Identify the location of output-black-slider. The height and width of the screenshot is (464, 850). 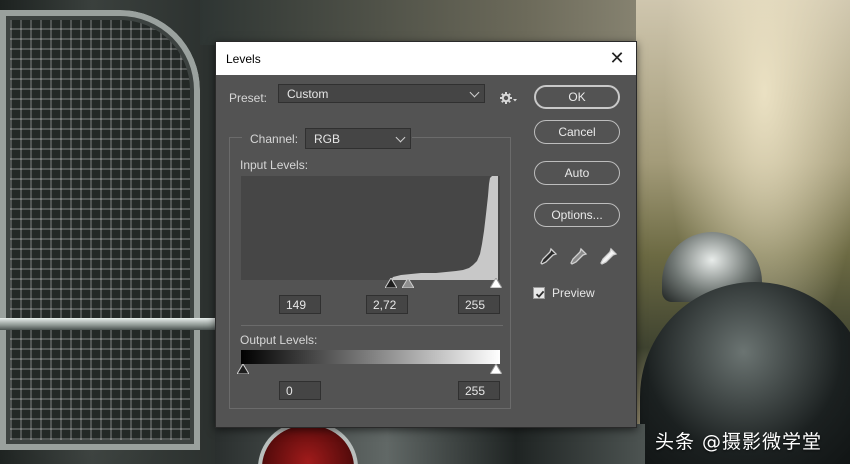
(243, 369).